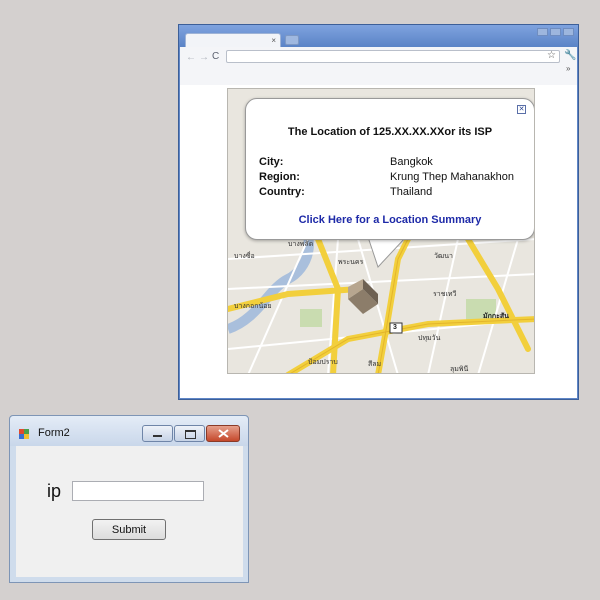  Describe the element at coordinates (24, 434) in the screenshot. I see `form-app-icon` at that location.